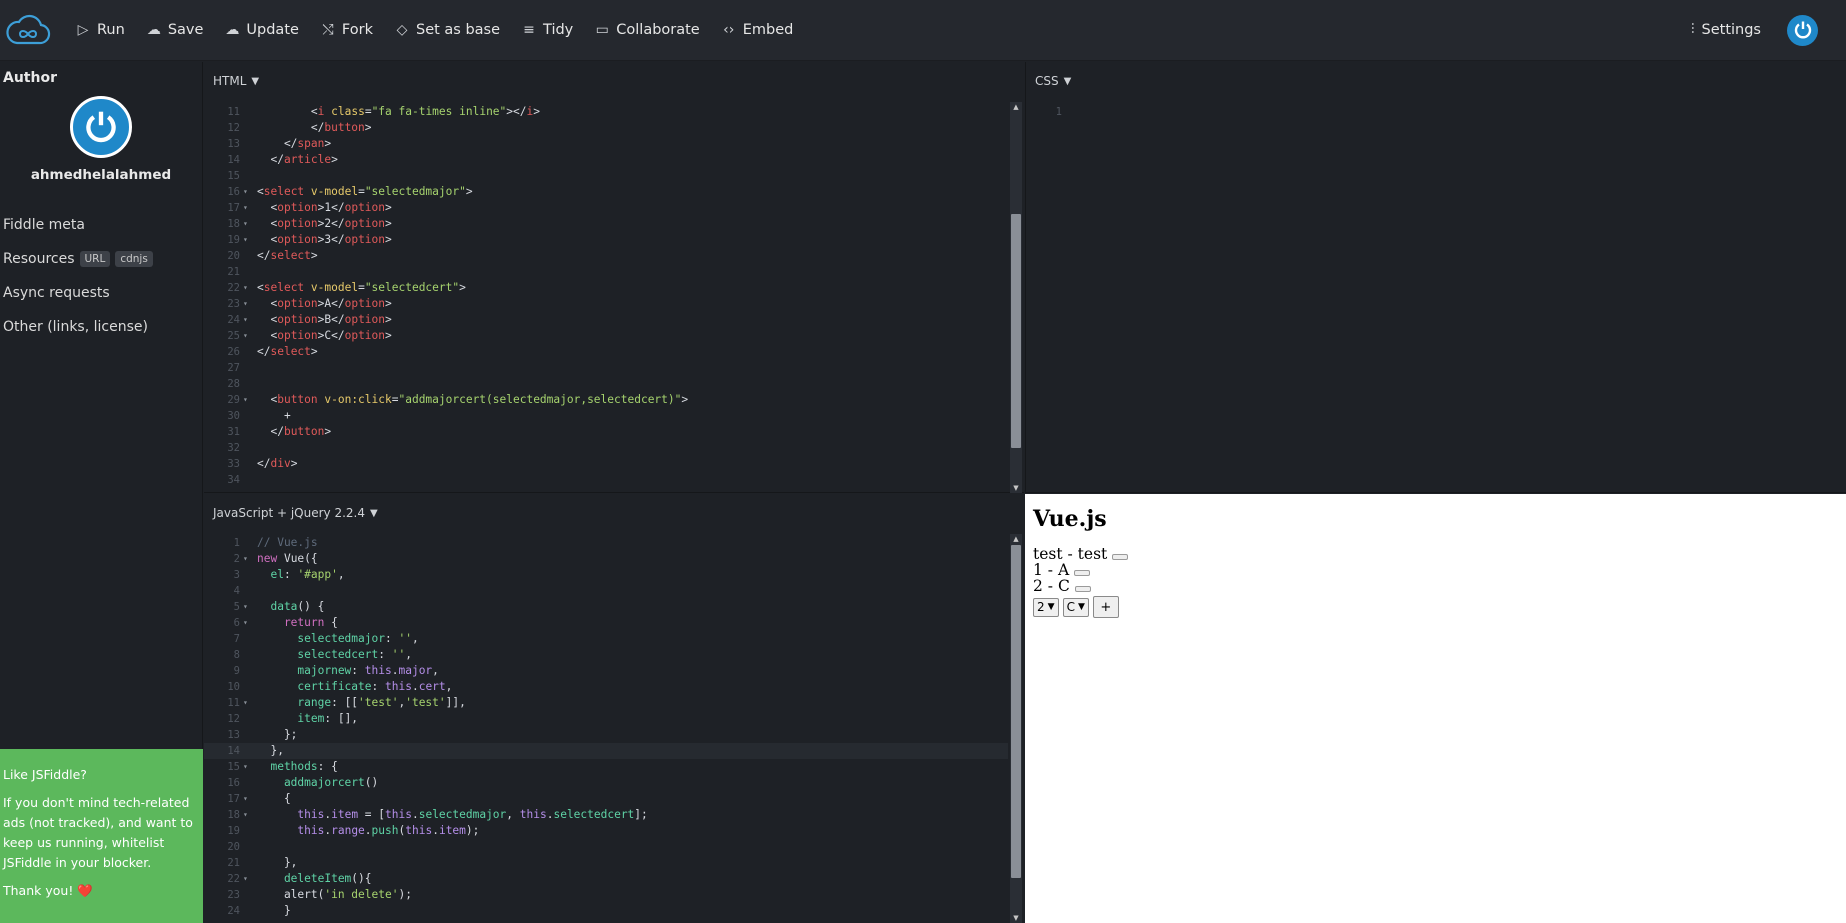 The image size is (1846, 923). Describe the element at coordinates (757, 30) in the screenshot. I see `embed-button: ‹› Embed` at that location.